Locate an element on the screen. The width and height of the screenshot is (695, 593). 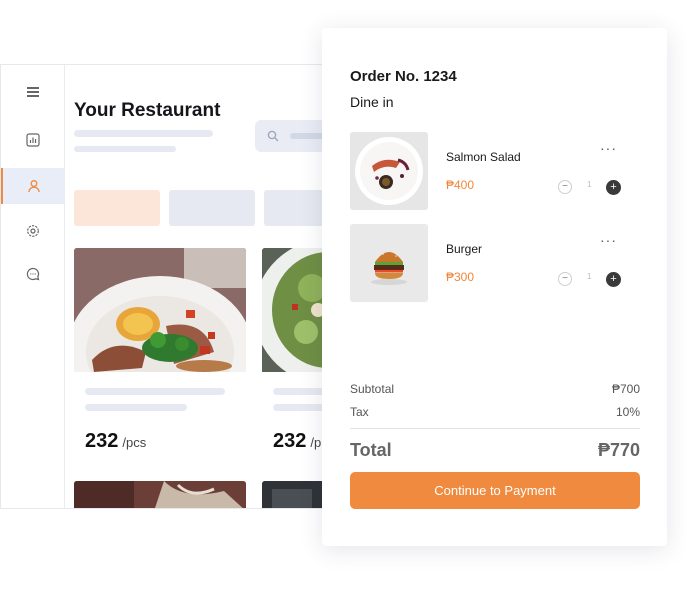
chart-icon is located at coordinates (33, 140).